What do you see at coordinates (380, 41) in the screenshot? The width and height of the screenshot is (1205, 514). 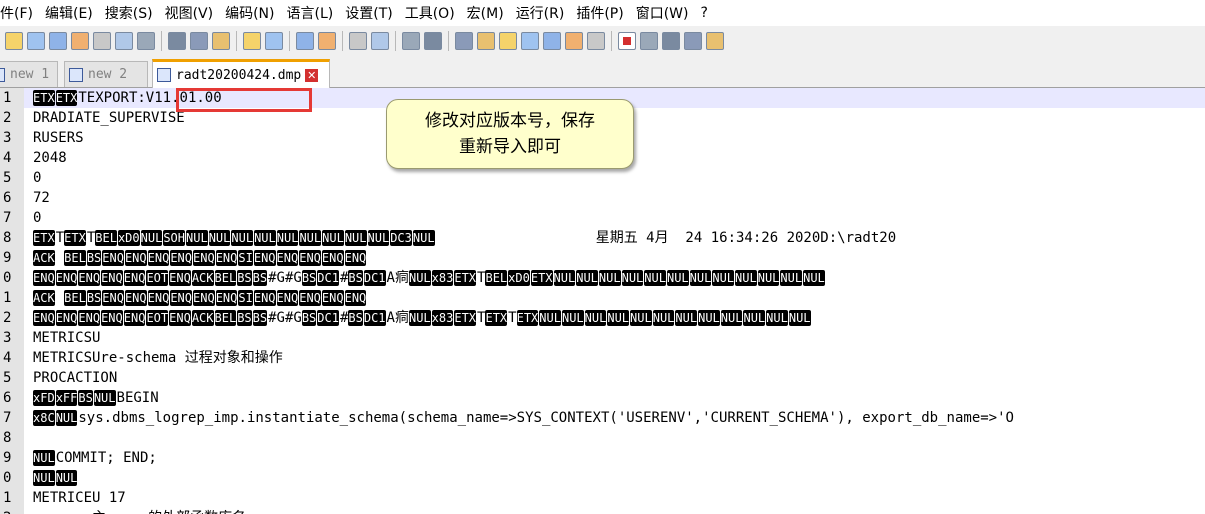 I see `zoom-out-icon` at bounding box center [380, 41].